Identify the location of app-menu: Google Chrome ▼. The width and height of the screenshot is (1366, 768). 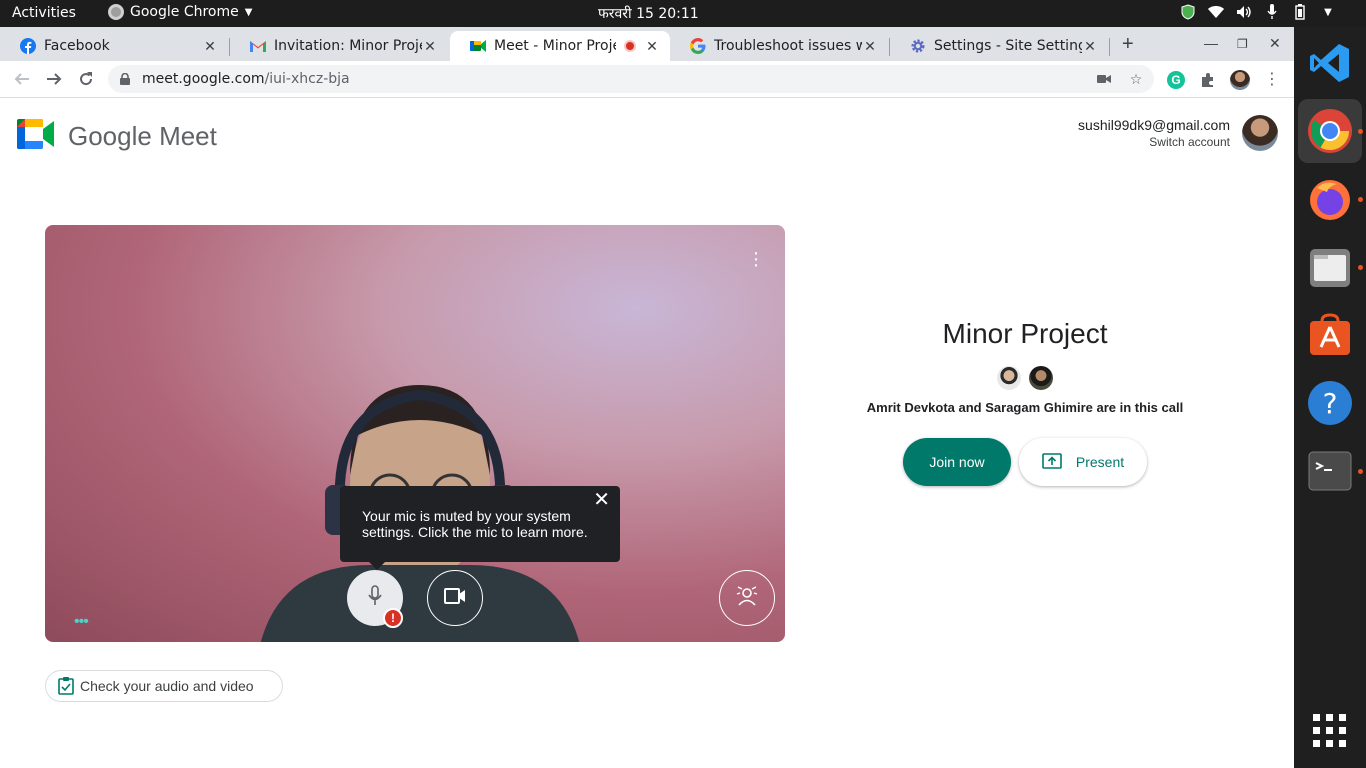
(180, 12).